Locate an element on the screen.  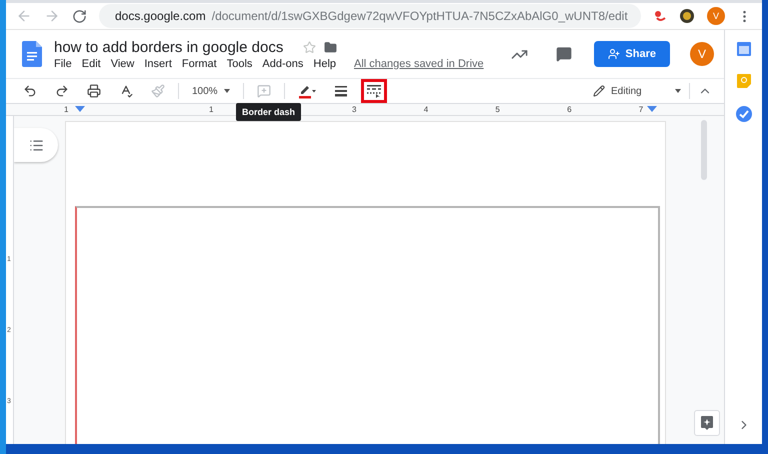
url-path: /document/d/1swGXBGdgew72qwVFOYptHTUA-7N5CZxAbAlG0_wUNT8/edit is located at coordinates (420, 16).